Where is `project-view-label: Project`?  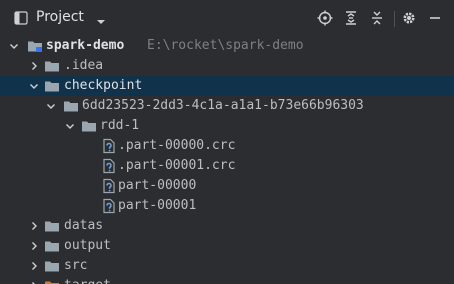 project-view-label: Project is located at coordinates (60, 17).